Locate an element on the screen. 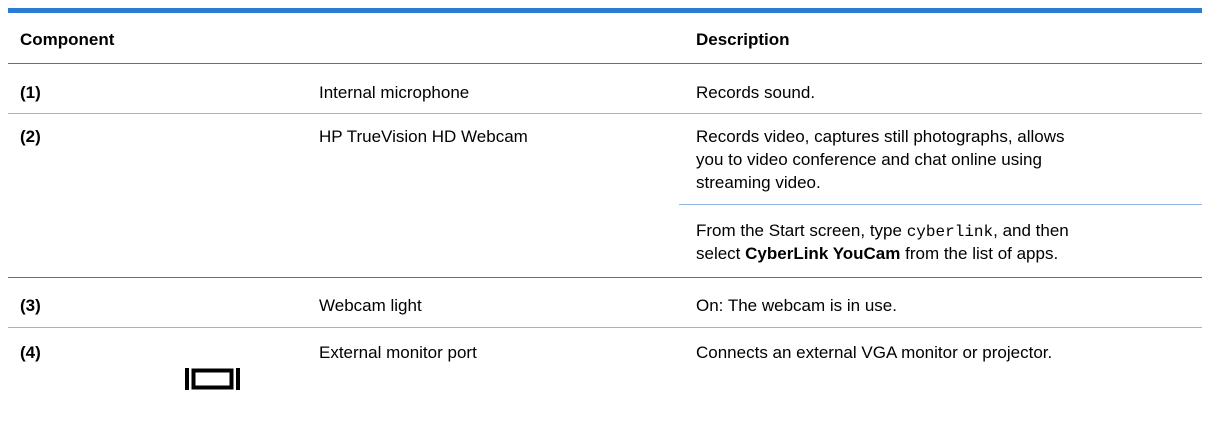  row-description: On: The webcam is in use. is located at coordinates (796, 305).